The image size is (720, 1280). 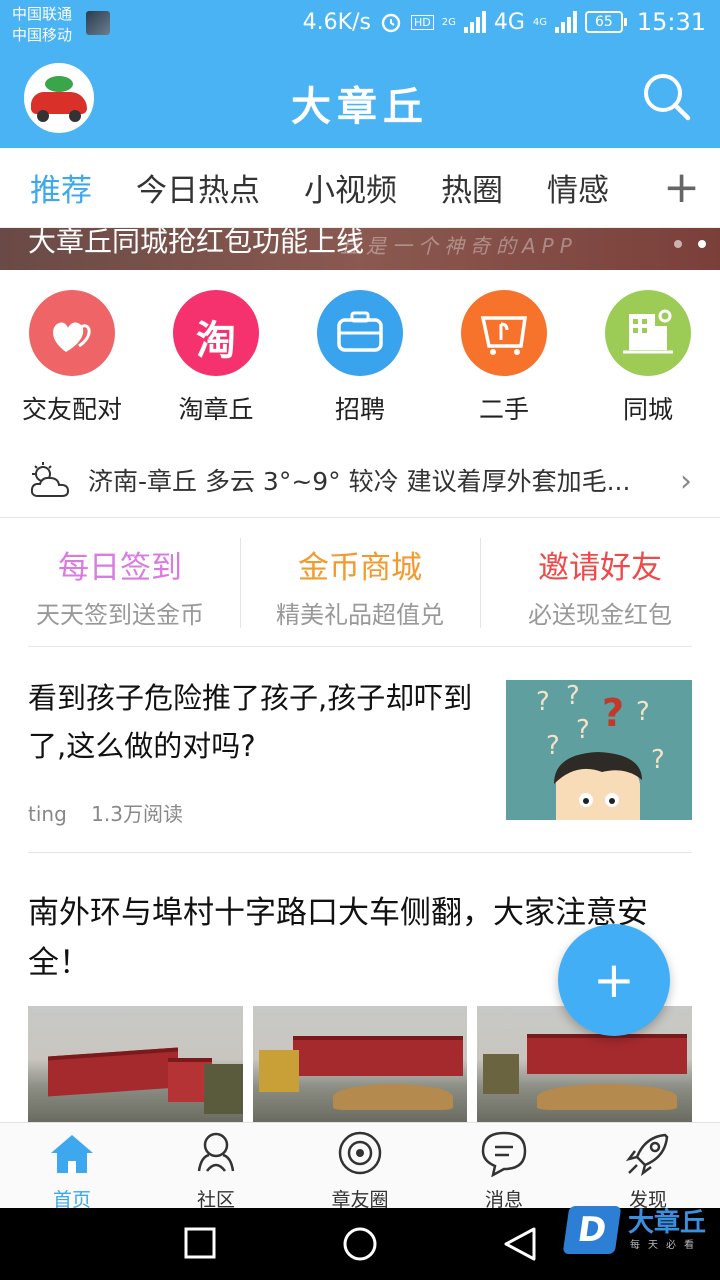 I want to click on cart-icon, so click(x=504, y=333).